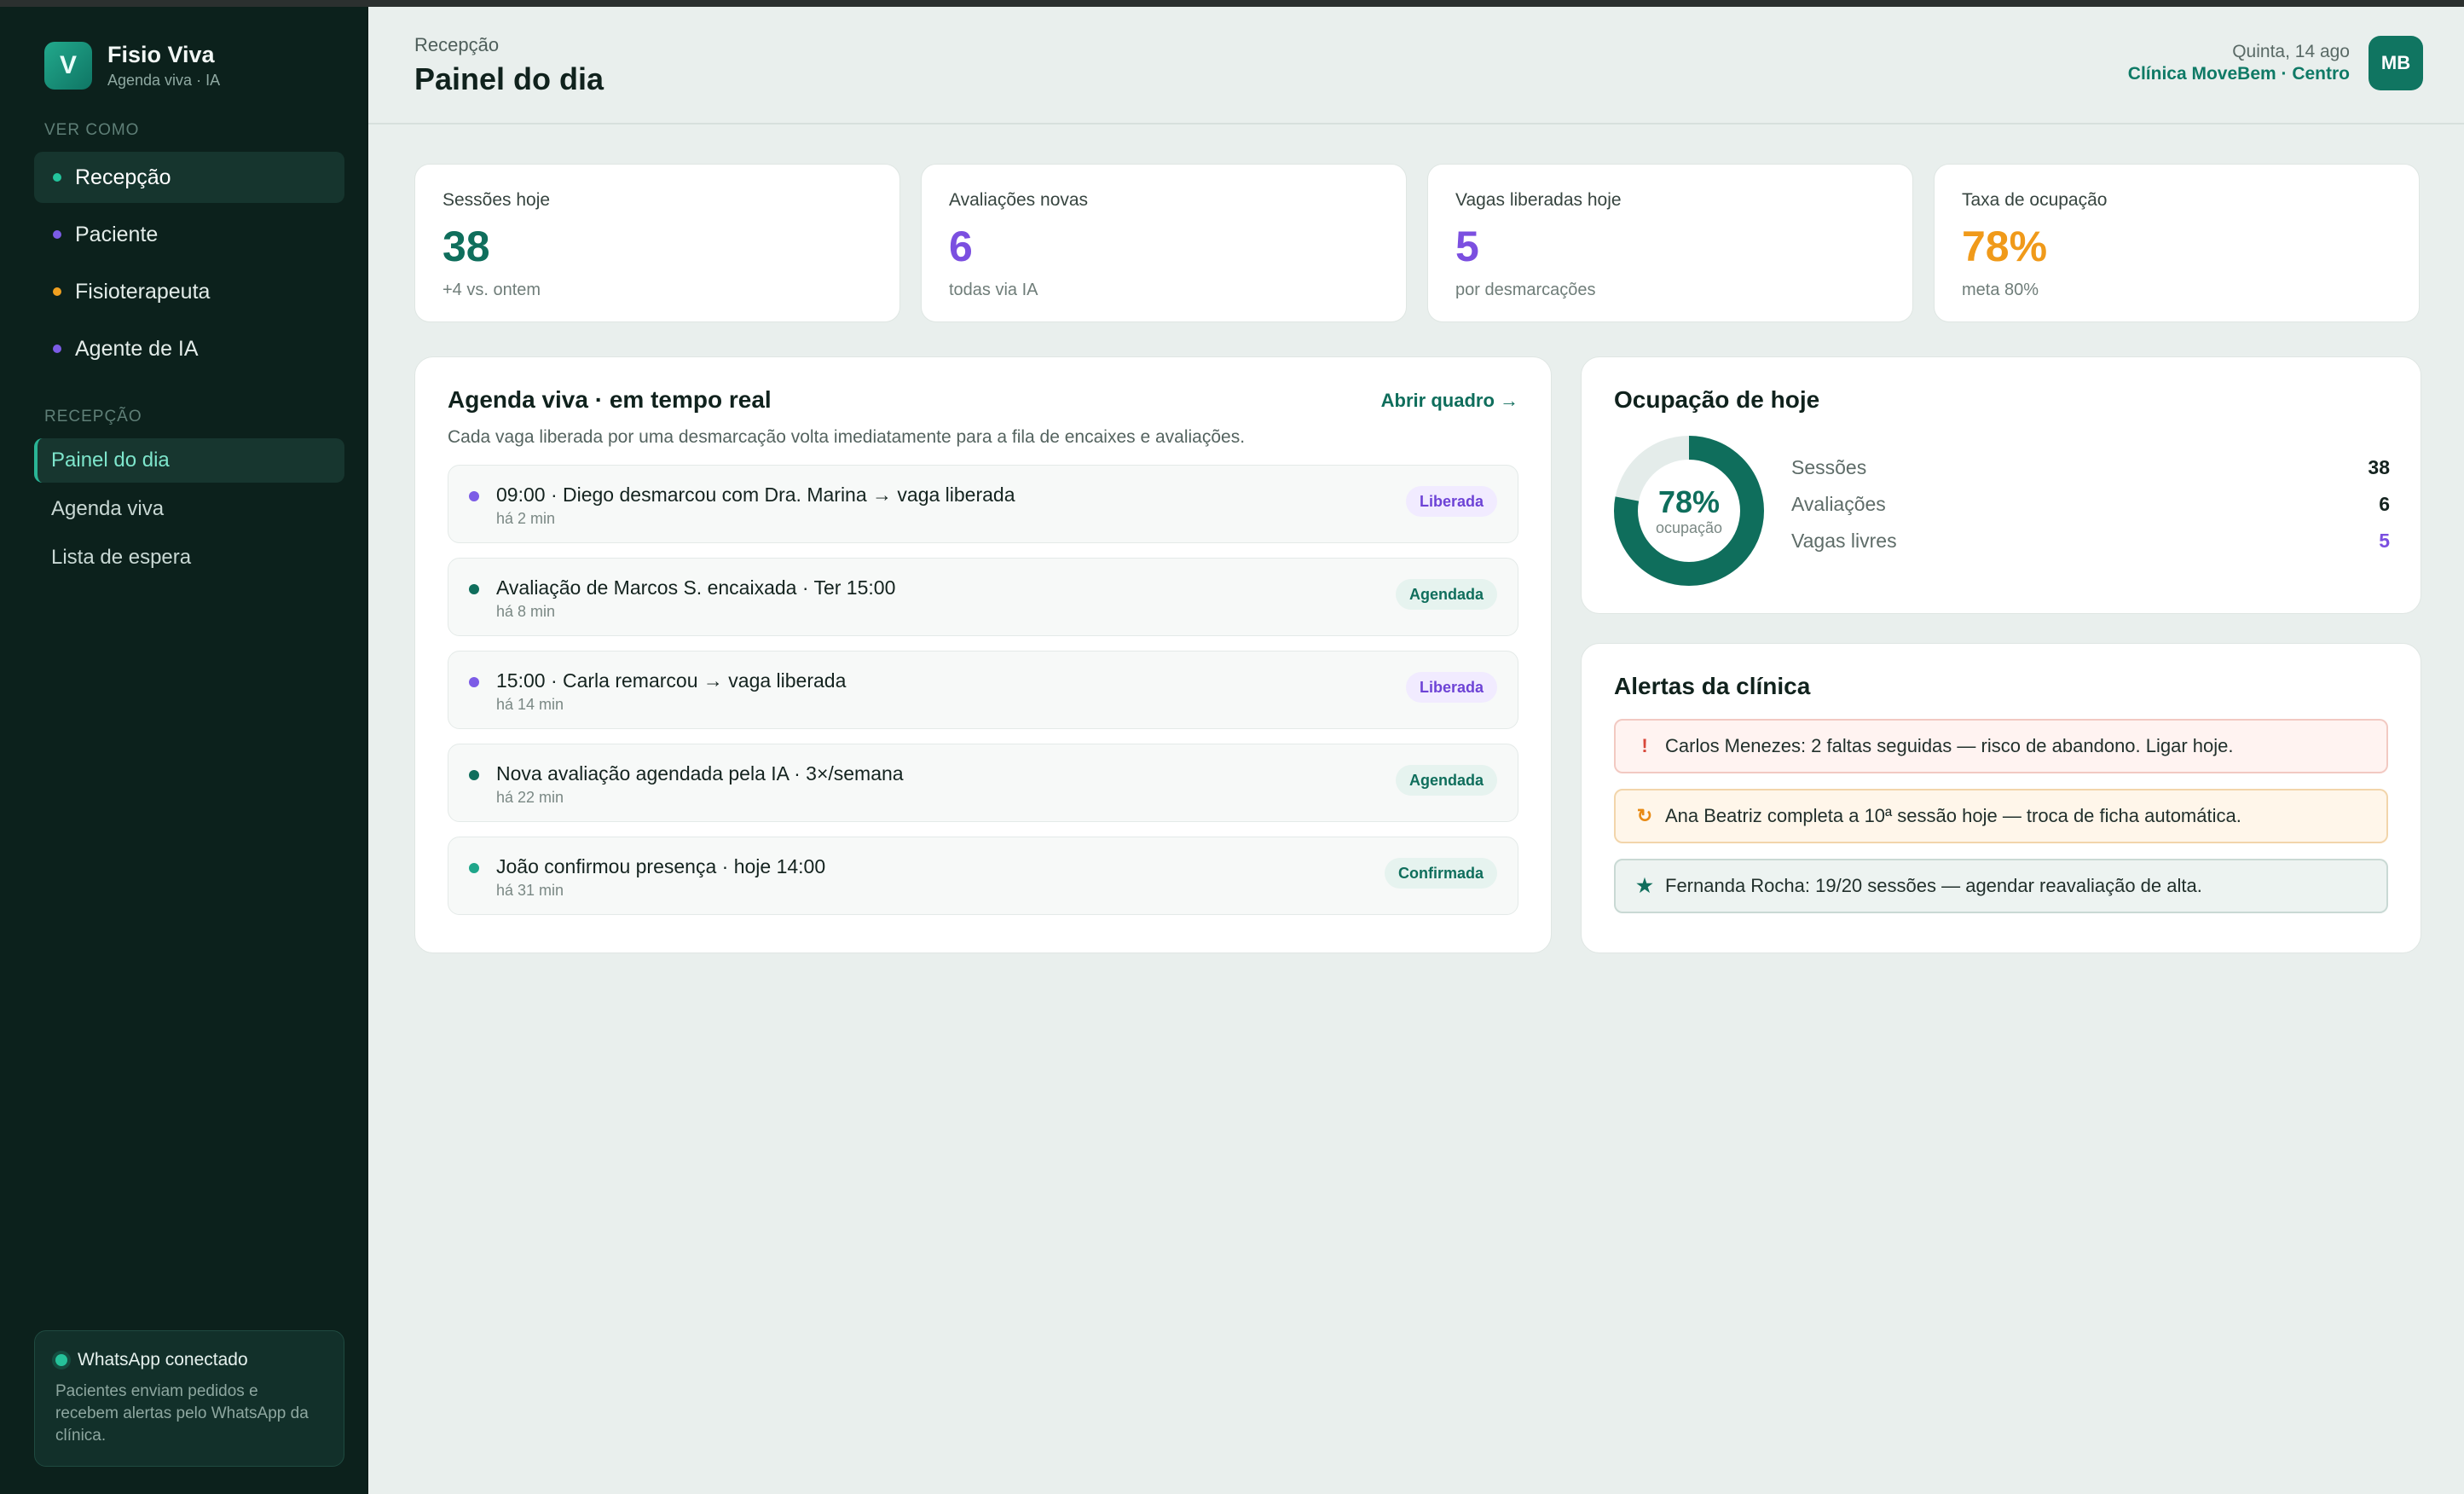  What do you see at coordinates (961, 246) in the screenshot?
I see `stat-value: 6` at bounding box center [961, 246].